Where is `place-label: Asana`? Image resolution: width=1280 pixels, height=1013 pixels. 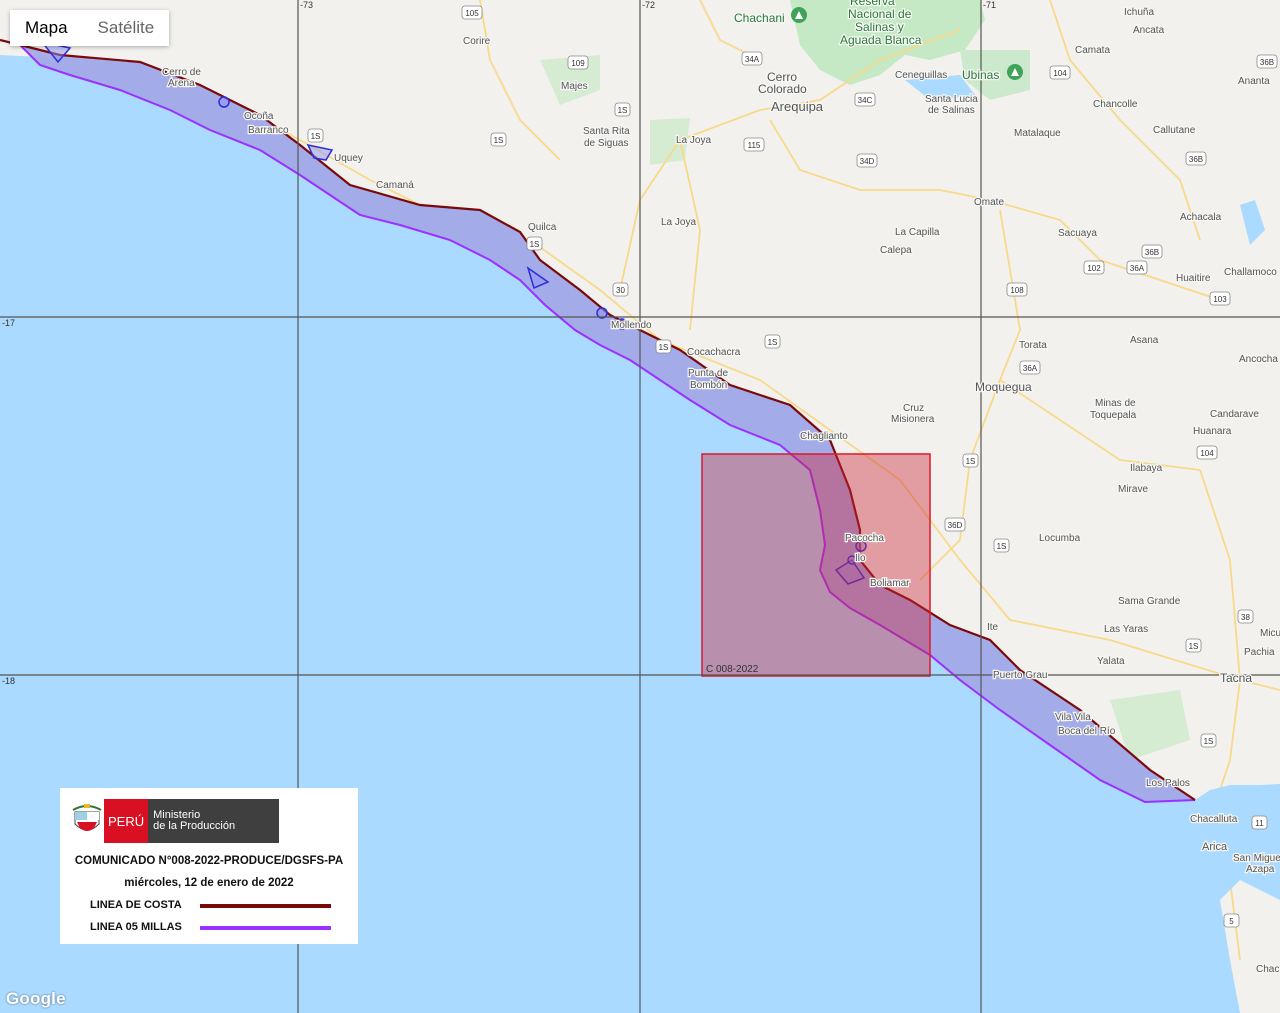
place-label: Asana is located at coordinates (1144, 340).